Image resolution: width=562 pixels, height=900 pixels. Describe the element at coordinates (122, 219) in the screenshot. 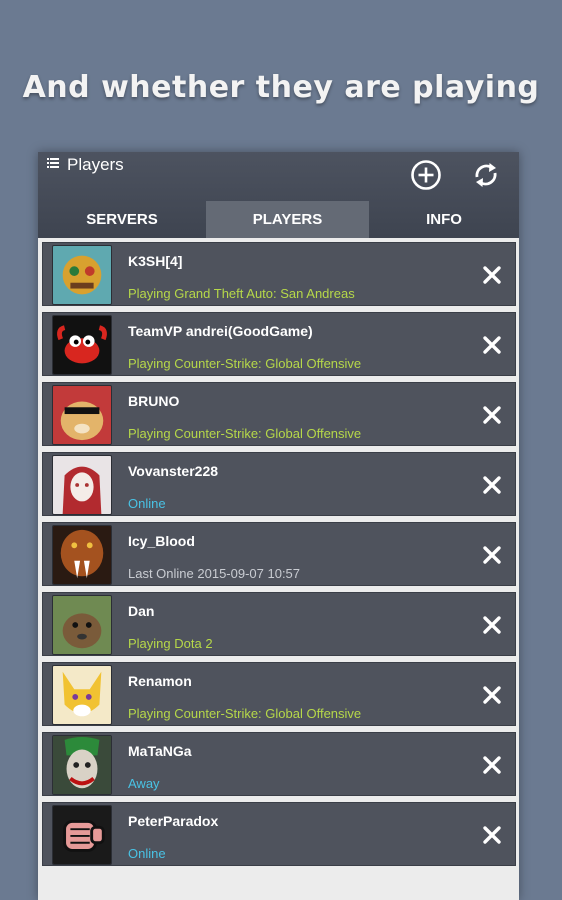

I see `tab-servers: SERVERS` at that location.